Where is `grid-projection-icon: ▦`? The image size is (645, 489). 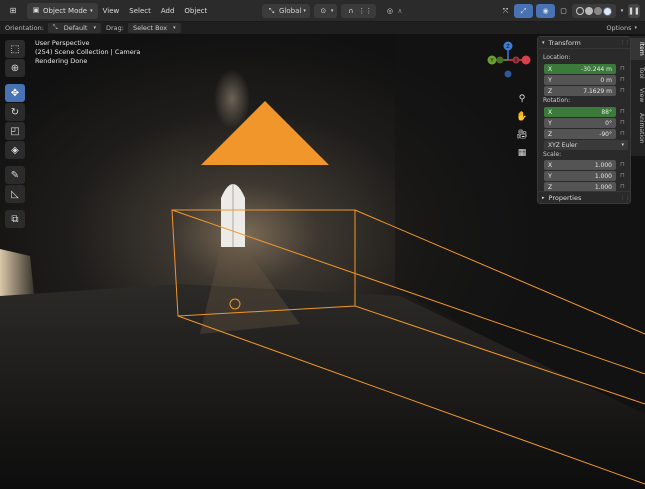
grid-projection-icon: ▦ is located at coordinates (522, 153).